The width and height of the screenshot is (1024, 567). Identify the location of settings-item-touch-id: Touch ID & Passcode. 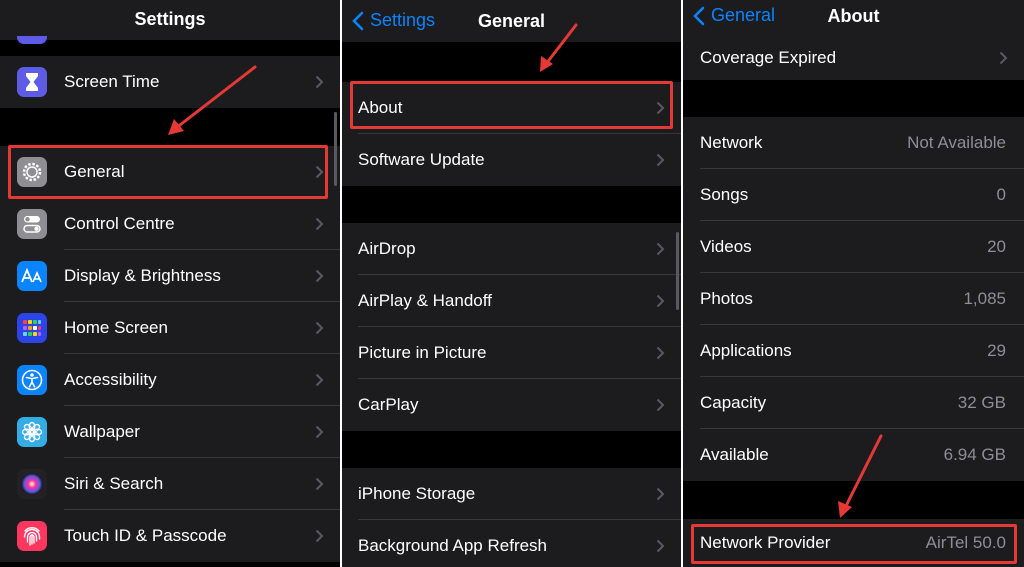
(170, 536).